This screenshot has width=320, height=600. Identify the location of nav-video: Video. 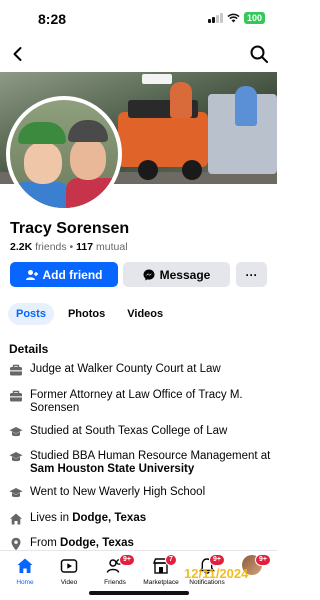
(69, 570).